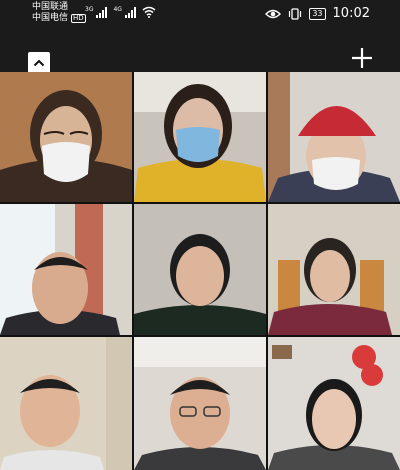 Image resolution: width=400 pixels, height=470 pixels. What do you see at coordinates (200, 14) in the screenshot?
I see `status-bar: 中国联通 中国电信 HD 3G 4G 33 10:02` at bounding box center [200, 14].